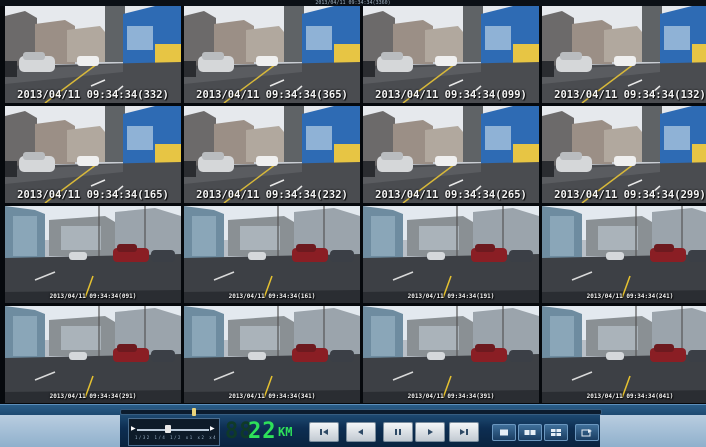  What do you see at coordinates (272, 54) in the screenshot?
I see `camera-tile: 2013/04/11 09:34:34(365)` at bounding box center [272, 54].